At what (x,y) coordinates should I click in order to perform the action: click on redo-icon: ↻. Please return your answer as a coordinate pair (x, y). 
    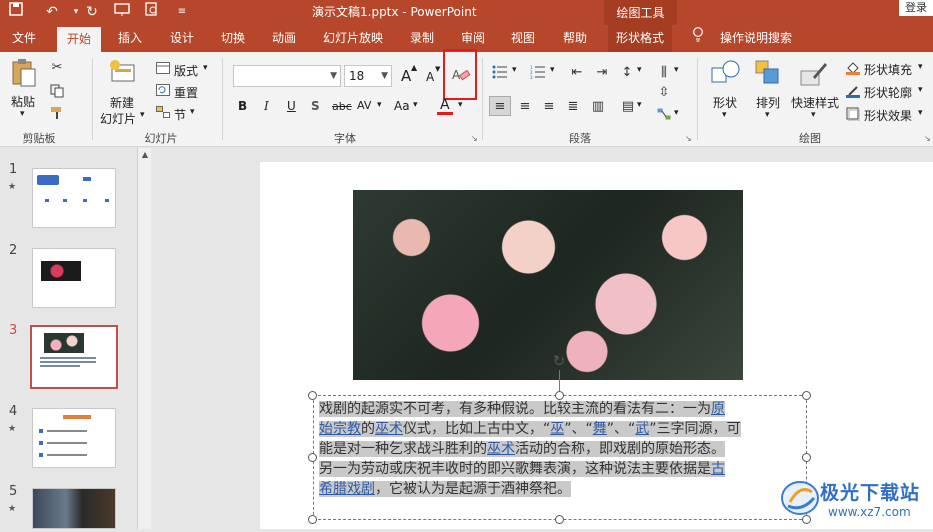
    Looking at the image, I should click on (92, 12).